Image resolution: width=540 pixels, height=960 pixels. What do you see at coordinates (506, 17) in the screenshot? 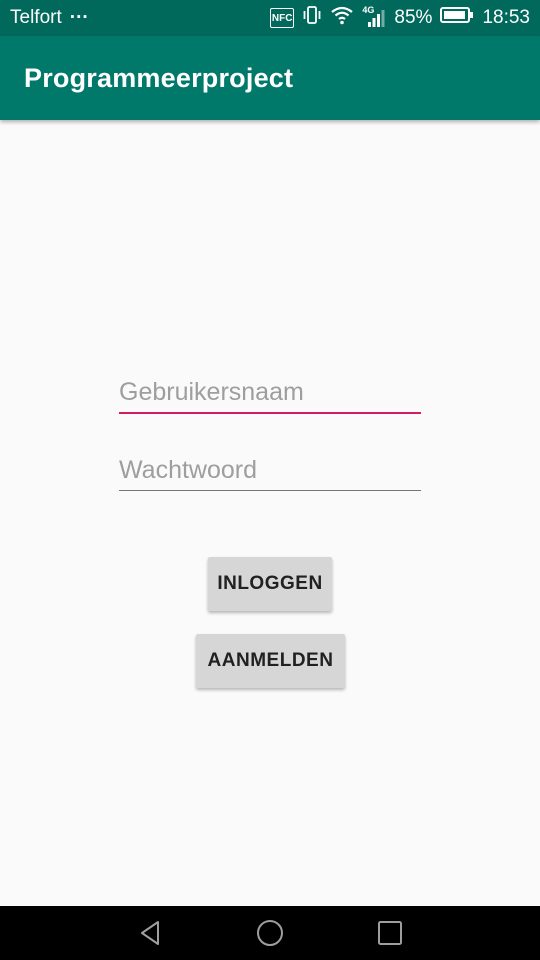
I see `clock: 18:53` at bounding box center [506, 17].